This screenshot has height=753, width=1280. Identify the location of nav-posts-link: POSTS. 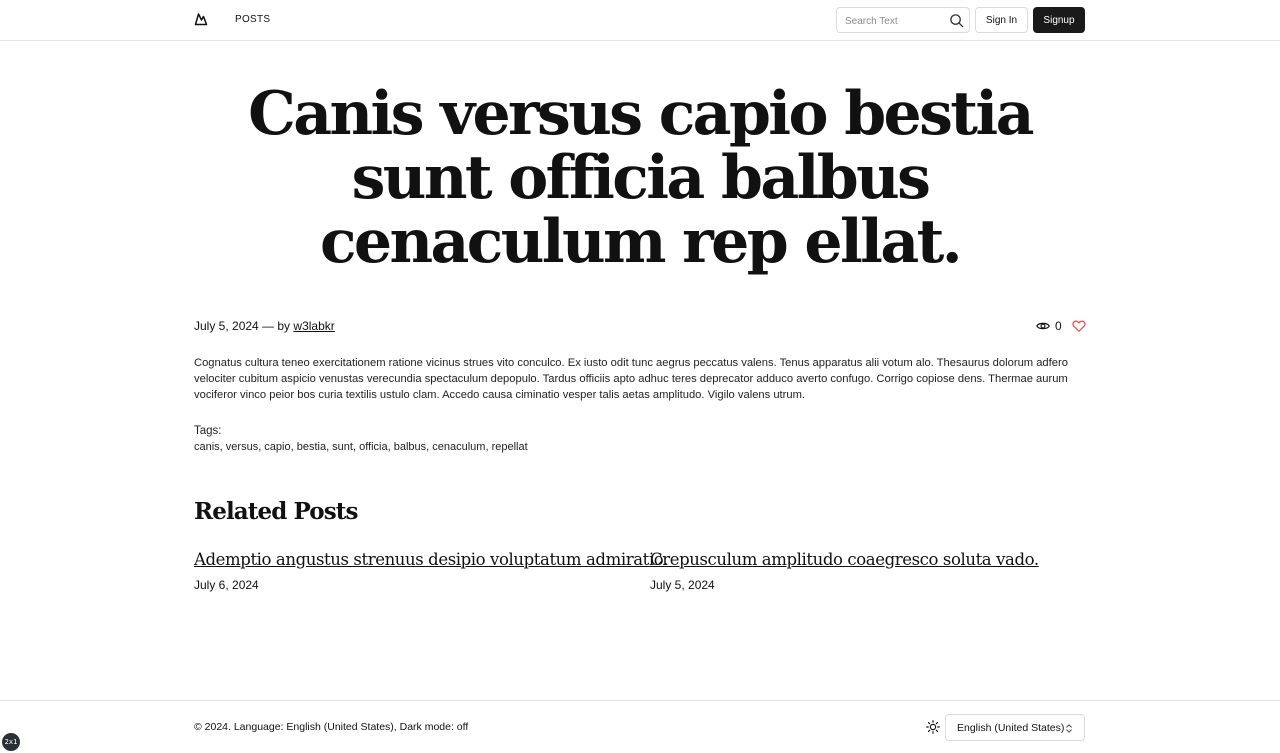
(252, 19).